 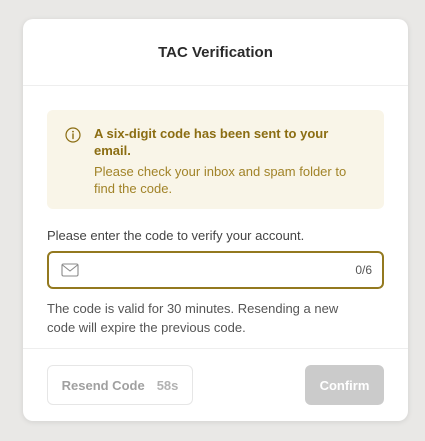 What do you see at coordinates (103, 385) in the screenshot?
I see `resend-label: Resend Code` at bounding box center [103, 385].